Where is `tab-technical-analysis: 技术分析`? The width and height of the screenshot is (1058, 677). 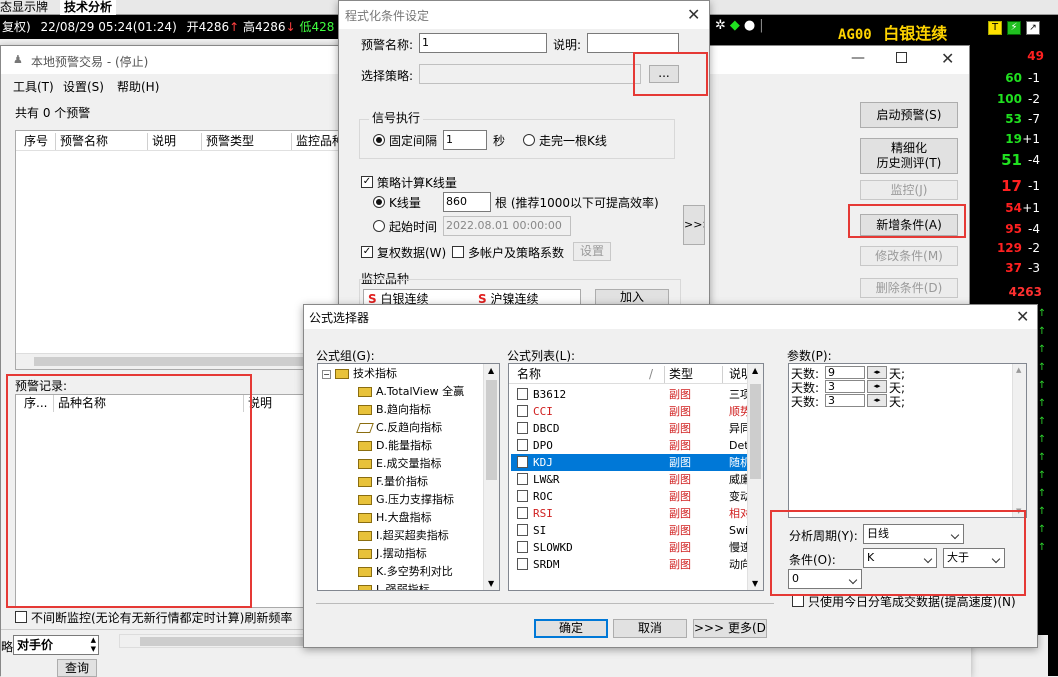
tab-technical-analysis: 技术分析 is located at coordinates (88, 7).